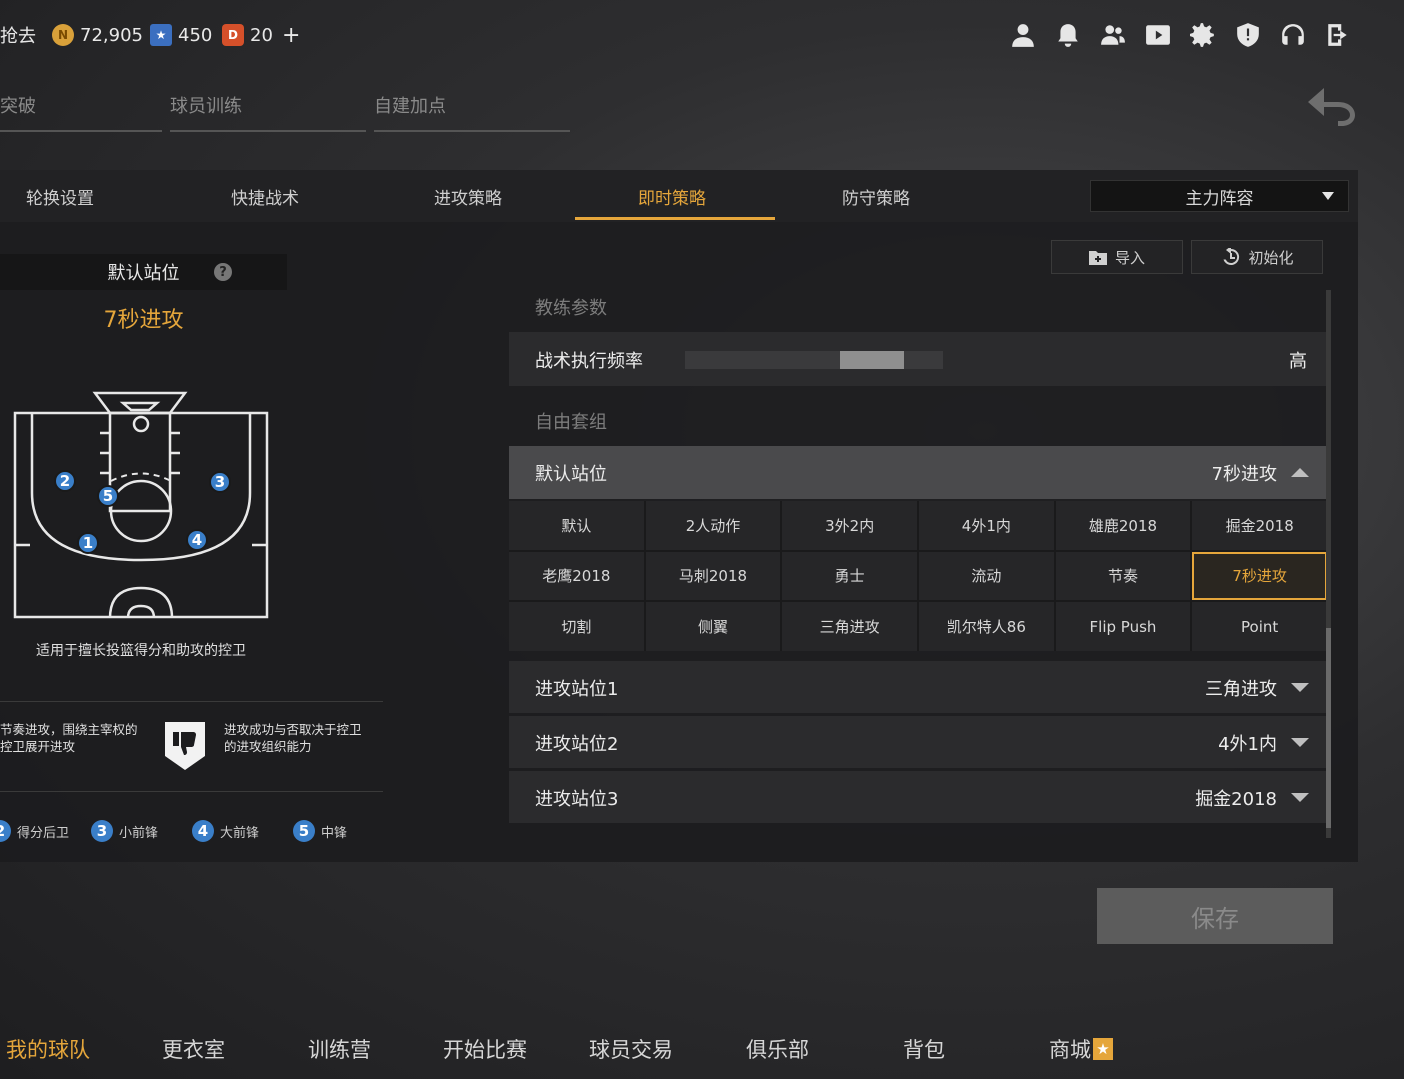  What do you see at coordinates (203, 831) in the screenshot?
I see `position-badge: 4` at bounding box center [203, 831].